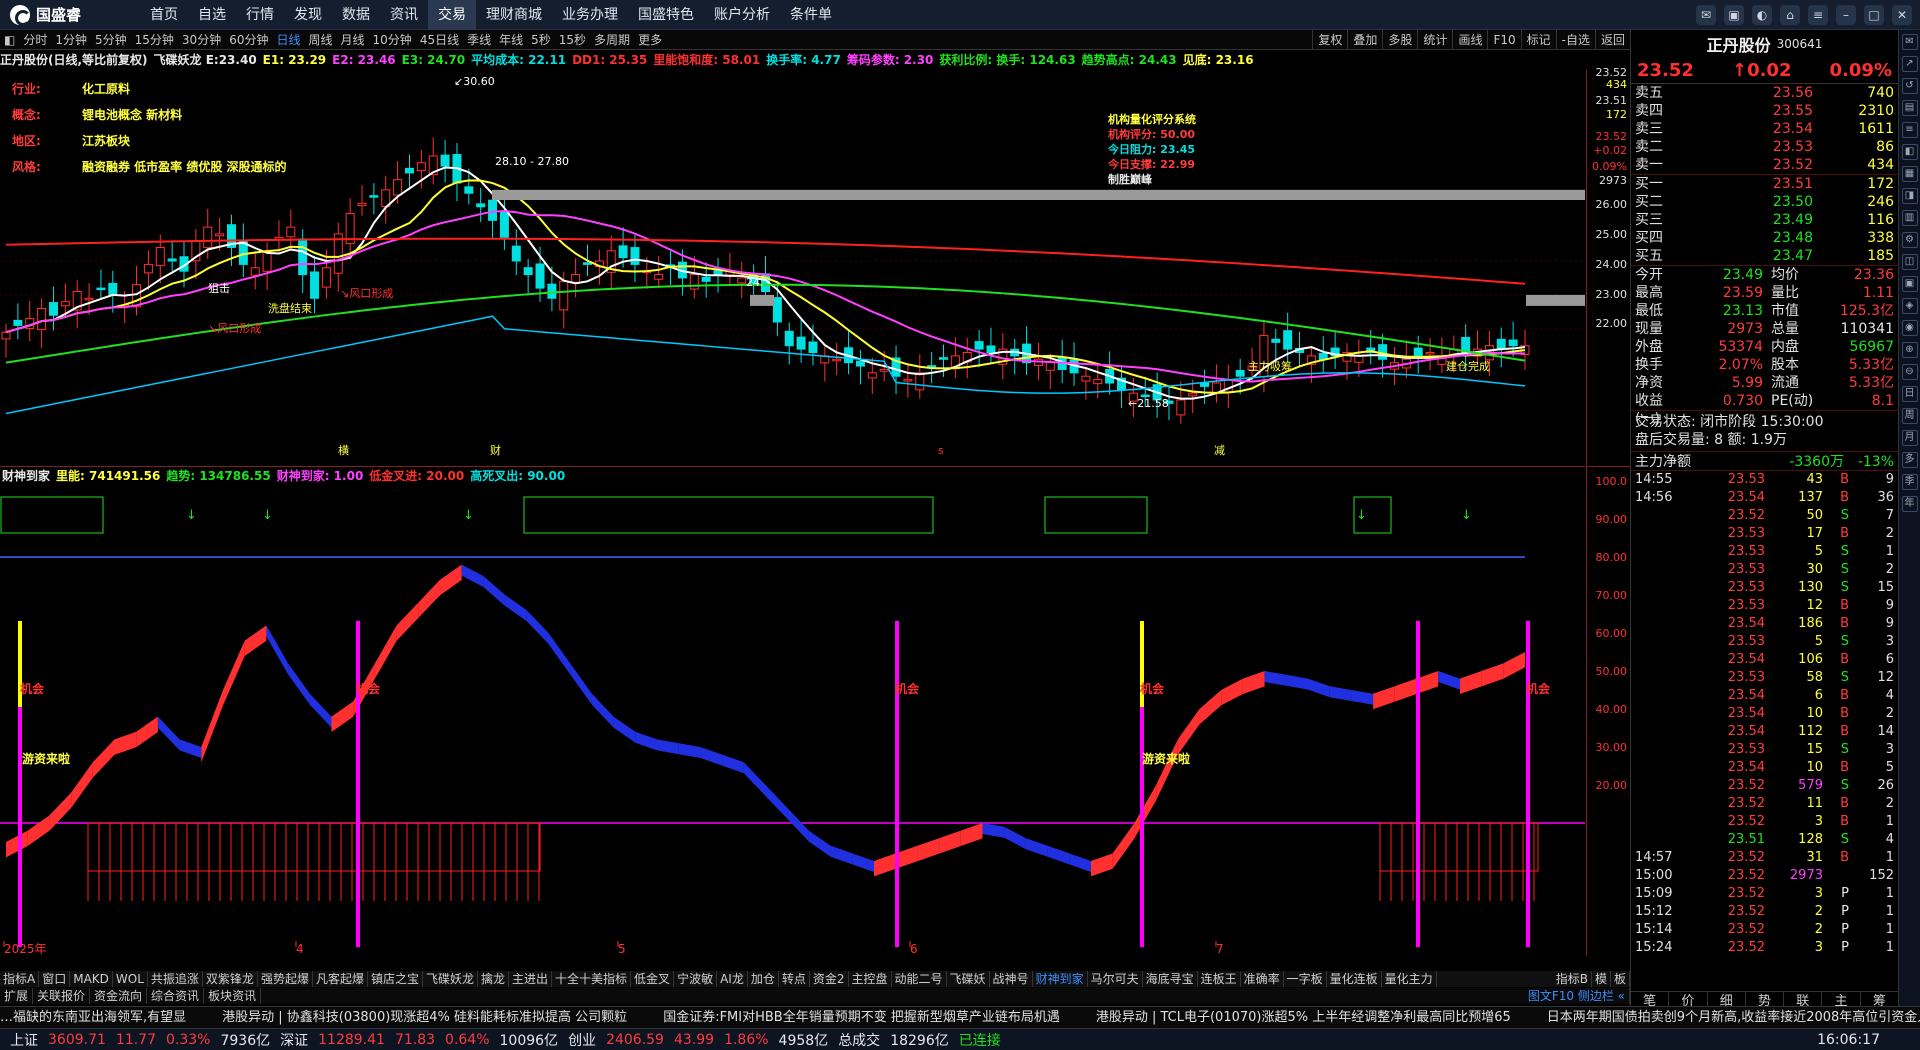 This screenshot has width=1920, height=1050. Describe the element at coordinates (1909, 460) in the screenshot. I see `side-tool: 多` at that location.